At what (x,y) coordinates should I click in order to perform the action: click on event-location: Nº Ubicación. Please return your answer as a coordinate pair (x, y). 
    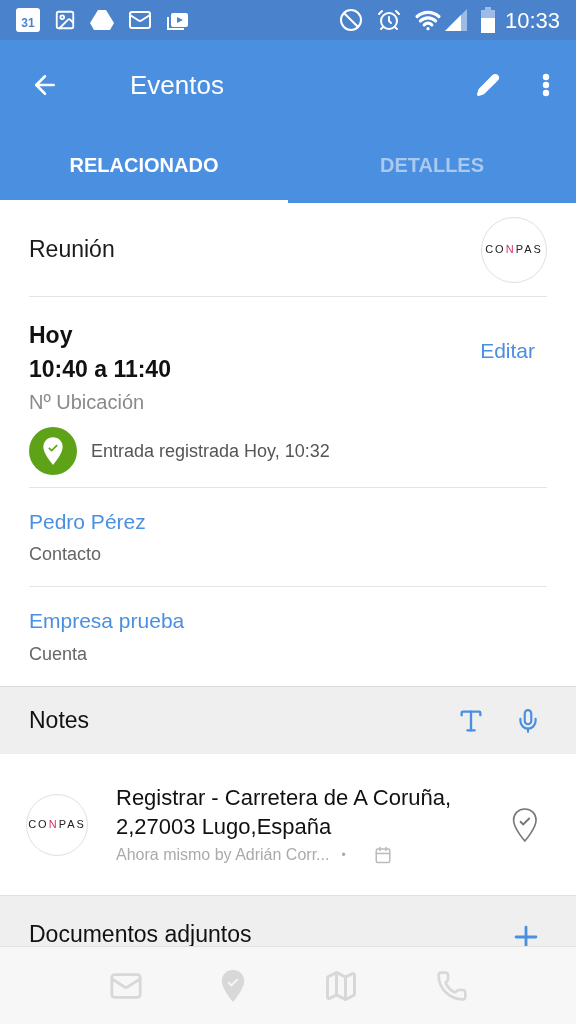
    Looking at the image, I should click on (87, 402).